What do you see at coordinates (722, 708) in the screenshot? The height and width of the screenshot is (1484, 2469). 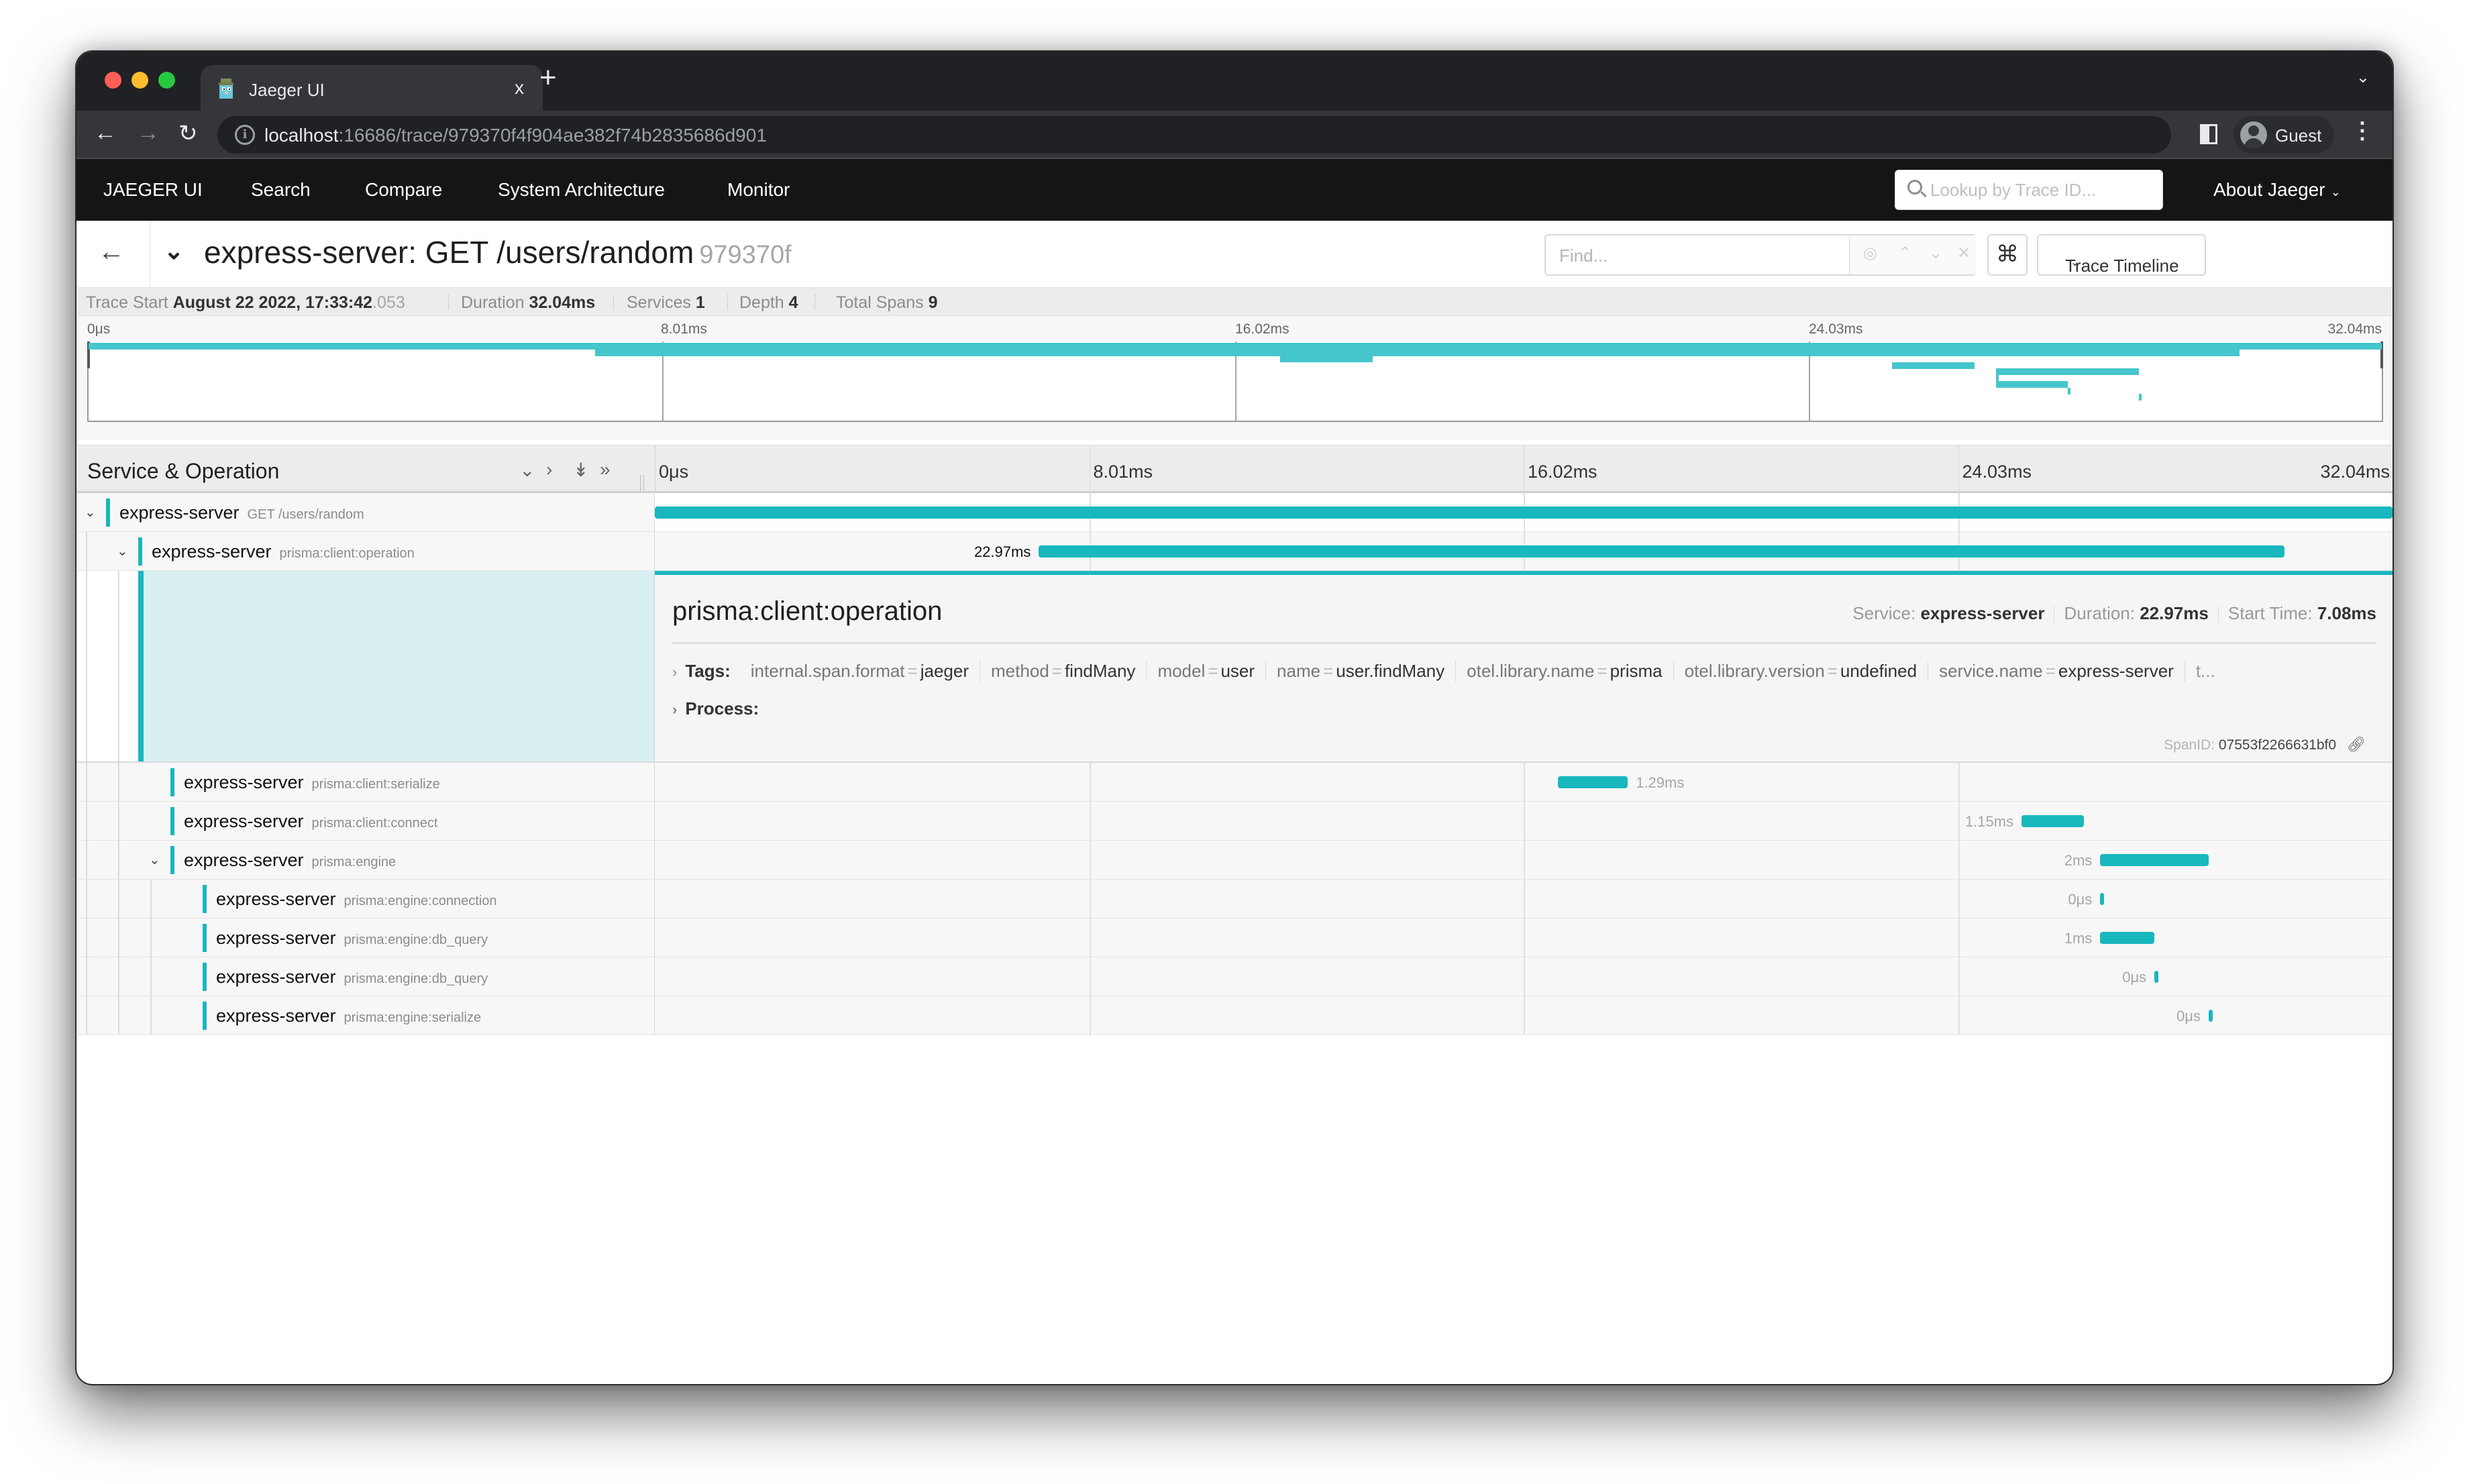 I see `process-label: Process:` at bounding box center [722, 708].